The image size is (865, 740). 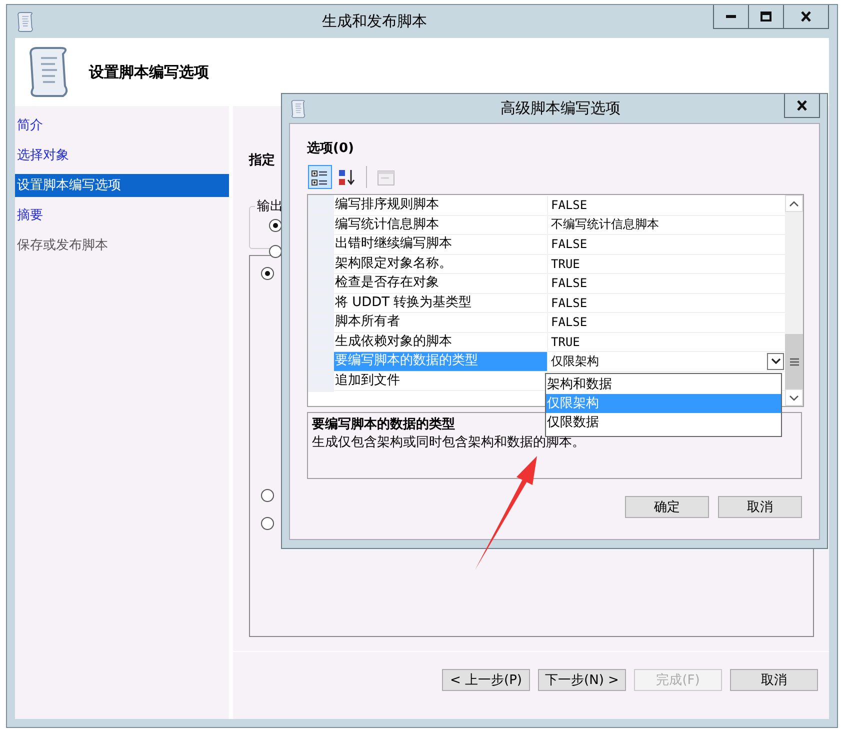 I want to click on minimize-button, so click(x=731, y=17).